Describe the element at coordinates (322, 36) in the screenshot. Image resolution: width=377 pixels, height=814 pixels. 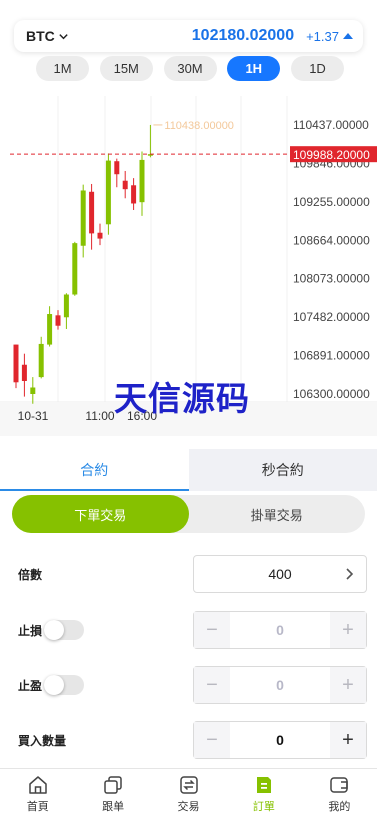
I see `price-change-value: +1.37` at that location.